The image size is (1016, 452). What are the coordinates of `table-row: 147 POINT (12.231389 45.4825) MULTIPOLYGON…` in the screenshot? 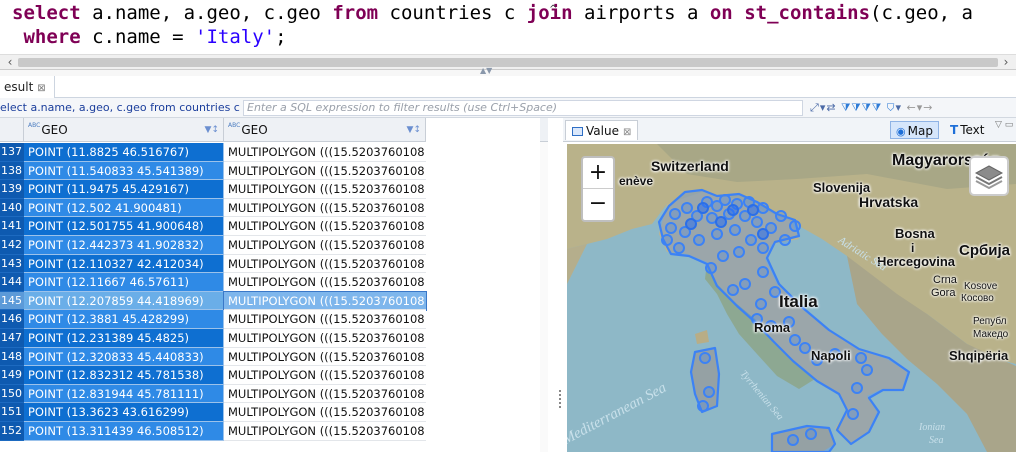 It's located at (274, 338).